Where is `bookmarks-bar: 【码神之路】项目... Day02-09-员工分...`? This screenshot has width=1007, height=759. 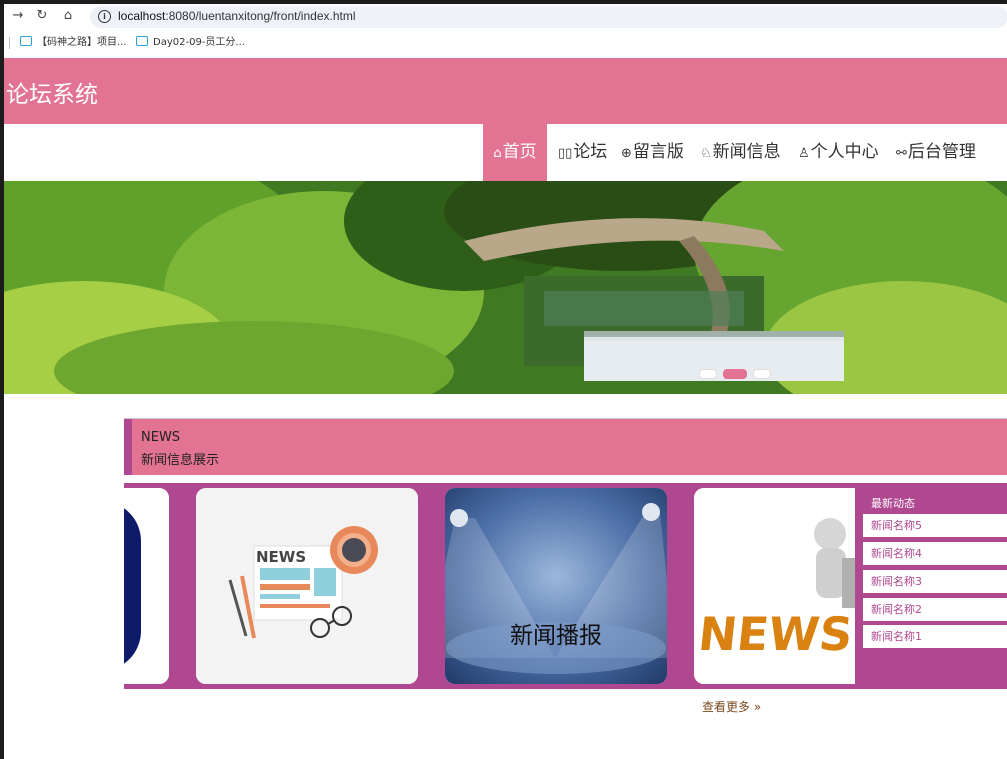
bookmarks-bar: 【码神之路】项目... Day02-09-员工分... is located at coordinates (505, 43).